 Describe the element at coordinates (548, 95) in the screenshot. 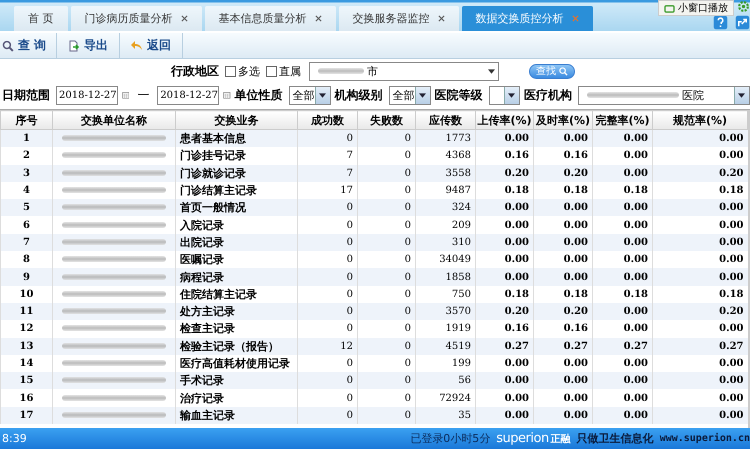

I see `filter-label: 医疗机构` at that location.